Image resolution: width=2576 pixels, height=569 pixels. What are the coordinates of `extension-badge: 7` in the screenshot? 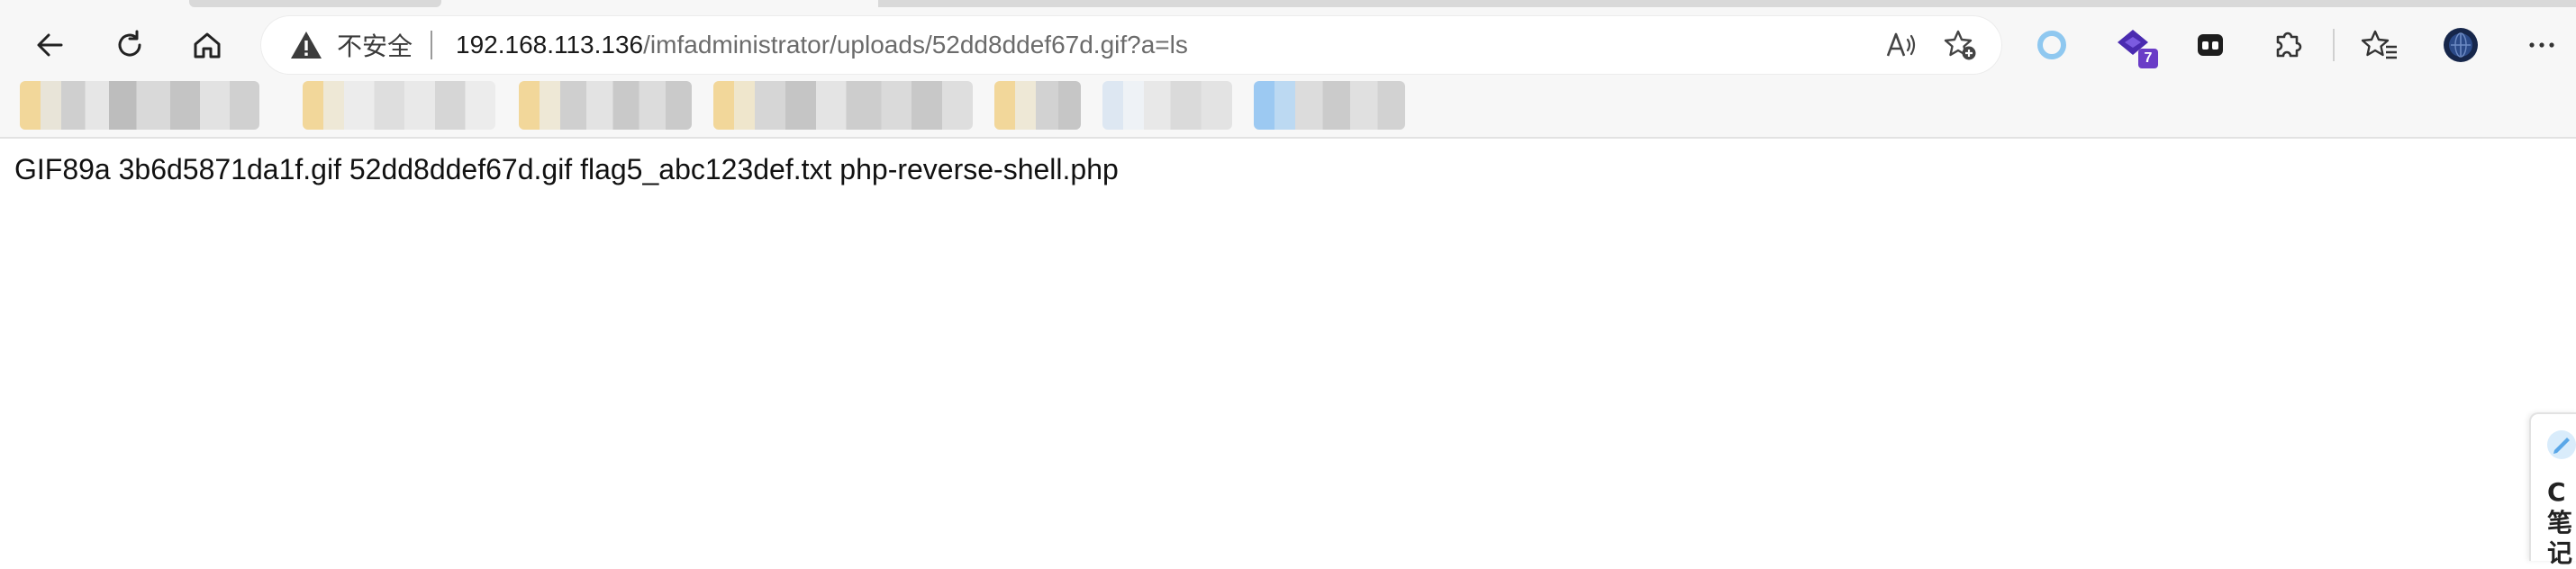 It's located at (2148, 58).